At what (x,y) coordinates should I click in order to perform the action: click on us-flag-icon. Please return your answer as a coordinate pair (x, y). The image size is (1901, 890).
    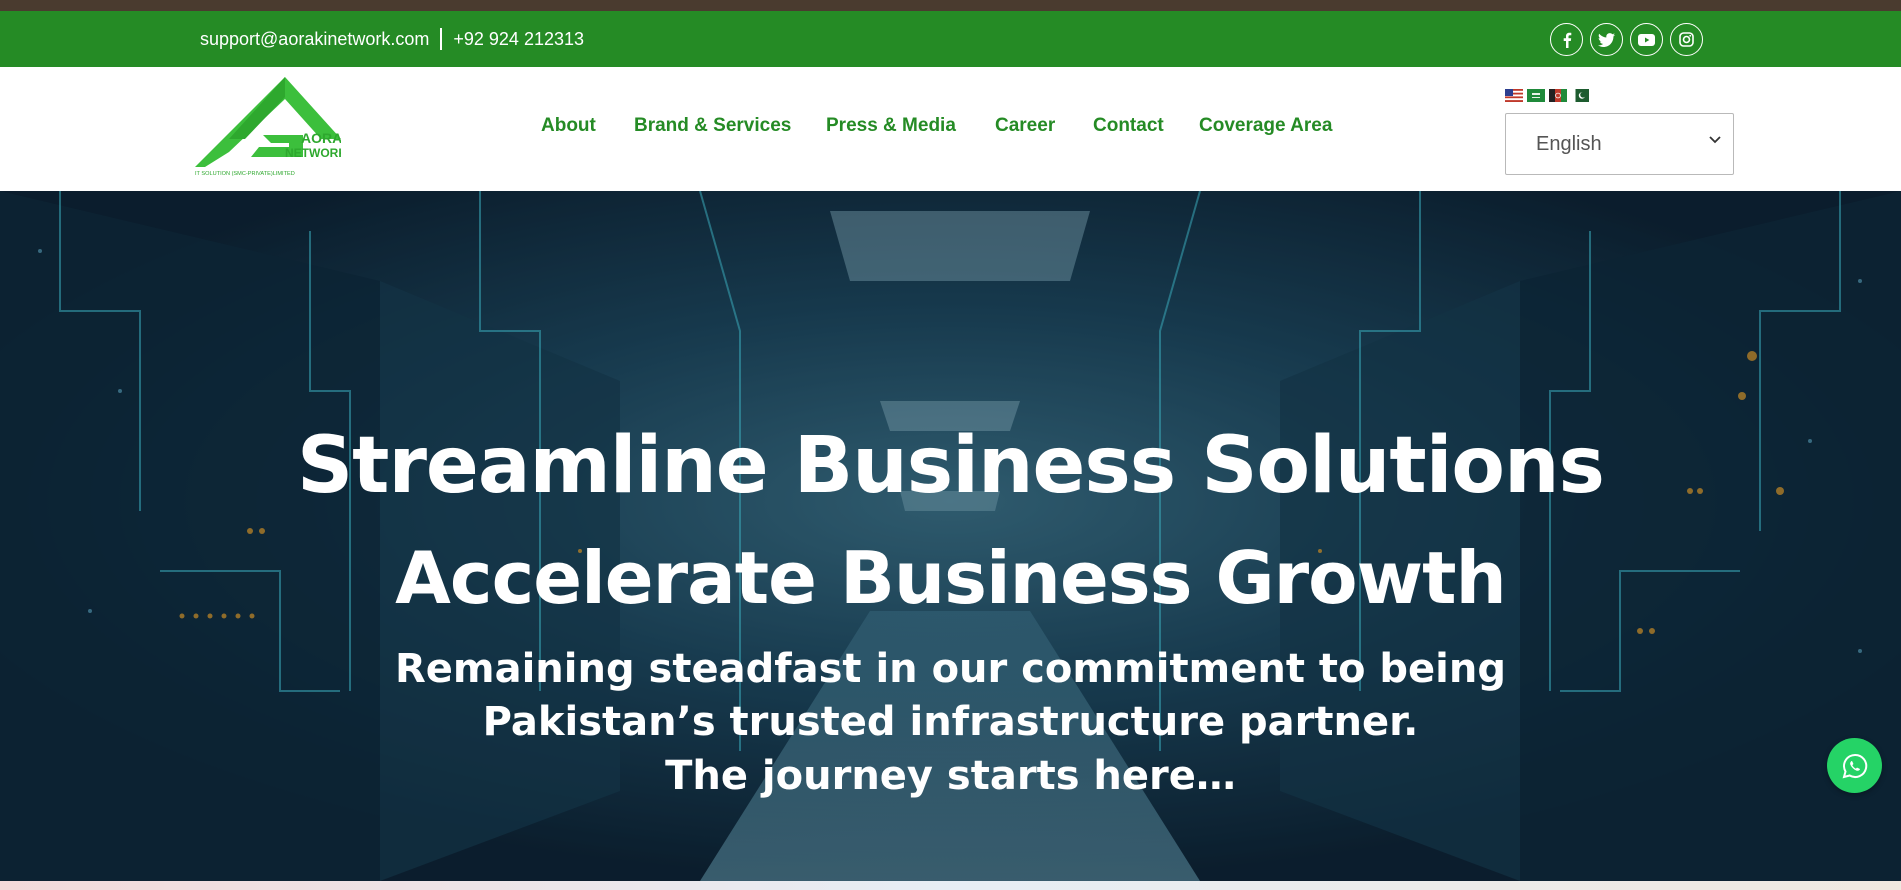
    Looking at the image, I should click on (1514, 95).